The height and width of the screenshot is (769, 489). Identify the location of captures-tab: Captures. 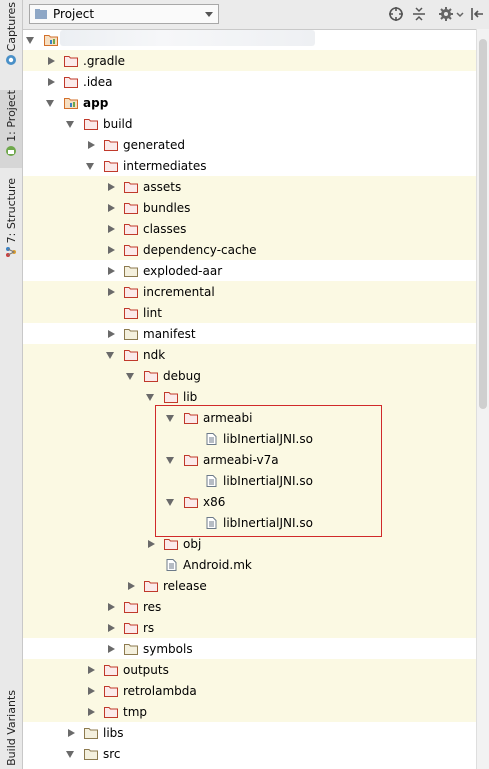
(11, 40).